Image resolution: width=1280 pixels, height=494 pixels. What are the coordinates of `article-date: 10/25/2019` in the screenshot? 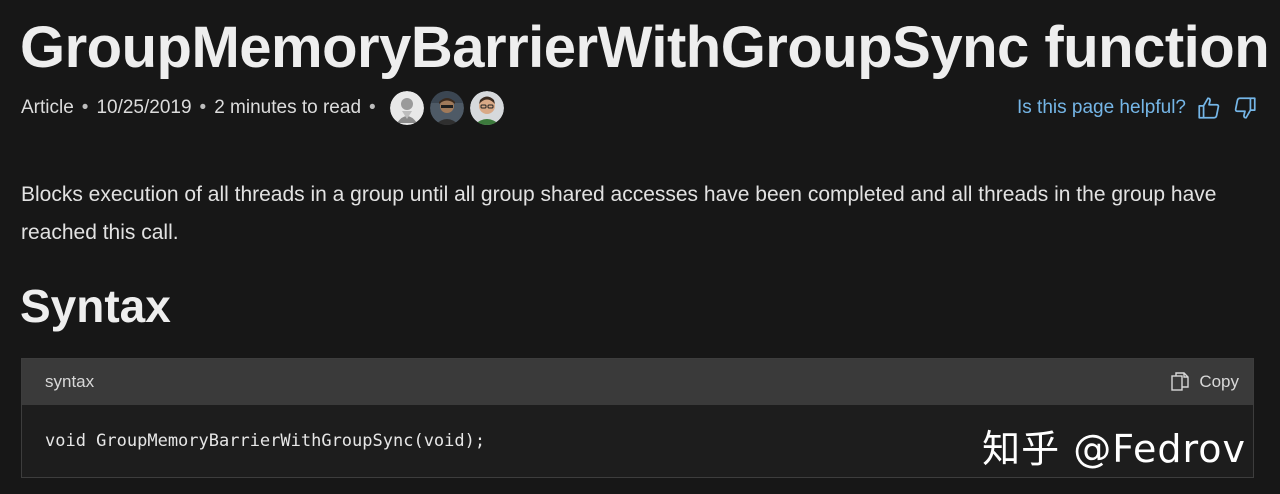 It's located at (144, 107).